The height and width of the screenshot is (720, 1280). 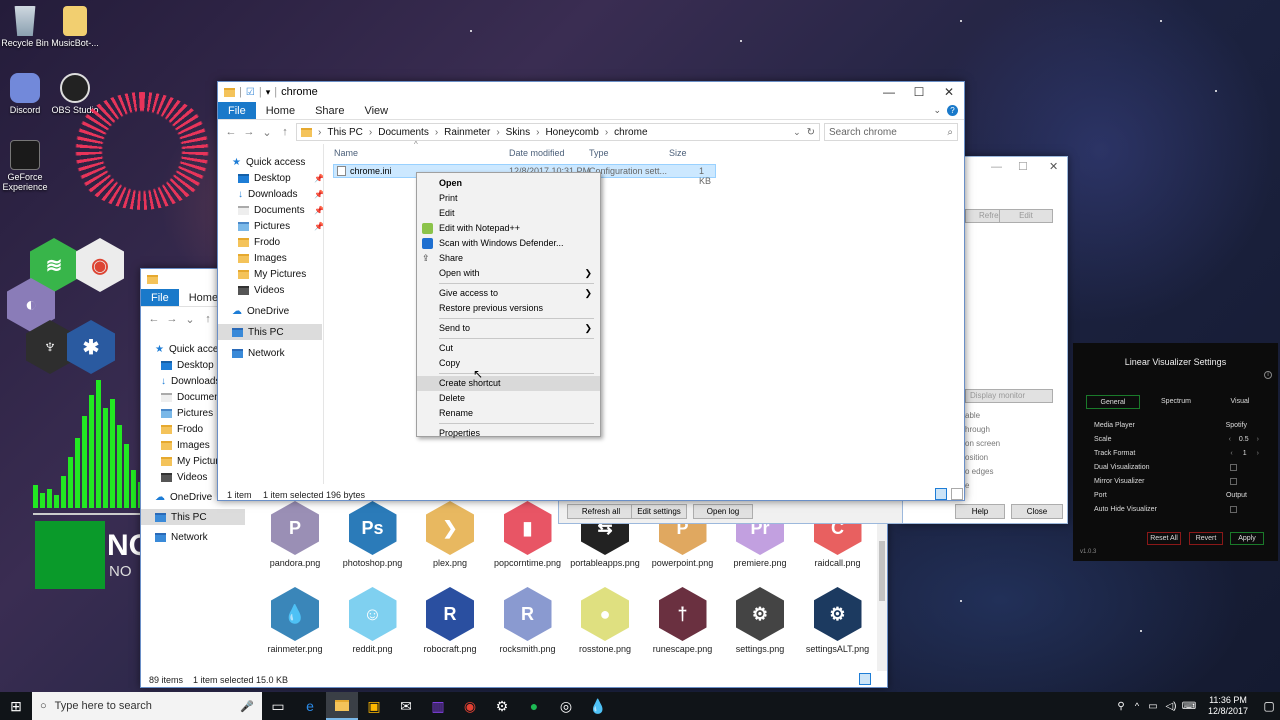 What do you see at coordinates (280, 110) in the screenshot?
I see `tab-home: Home` at bounding box center [280, 110].